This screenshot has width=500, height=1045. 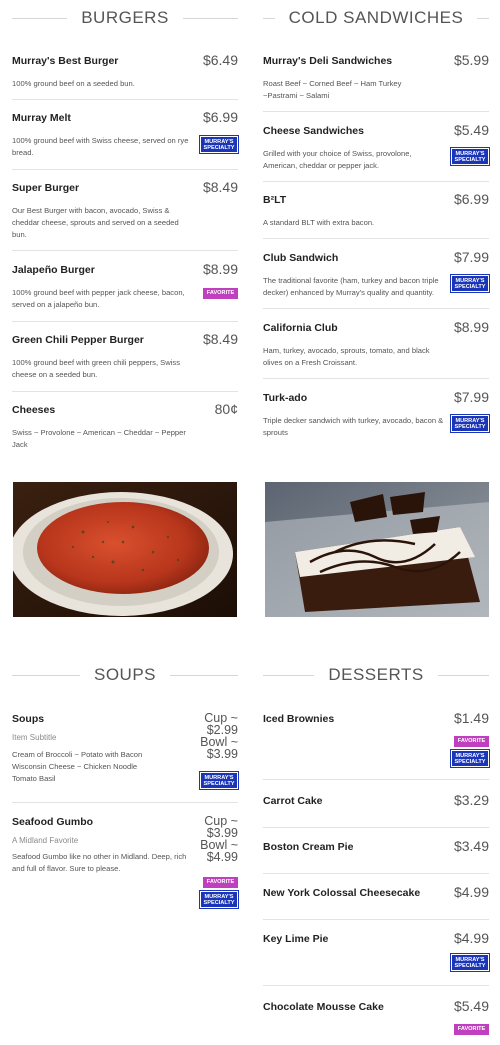 I want to click on item-price: $6.99, so click(x=471, y=199).